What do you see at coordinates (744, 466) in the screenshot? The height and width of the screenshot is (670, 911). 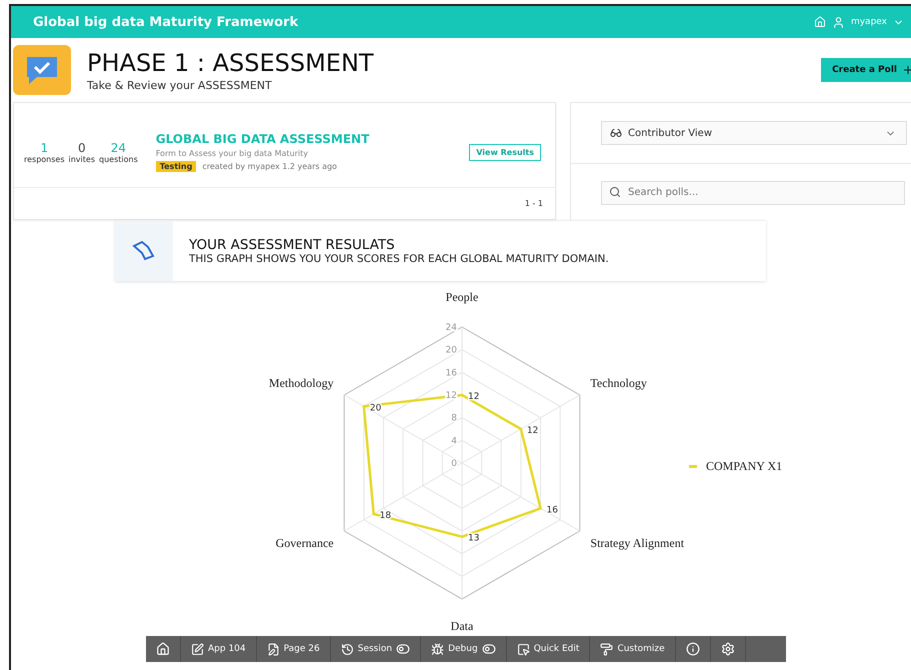 I see `legend-label: COMPANY X1` at bounding box center [744, 466].